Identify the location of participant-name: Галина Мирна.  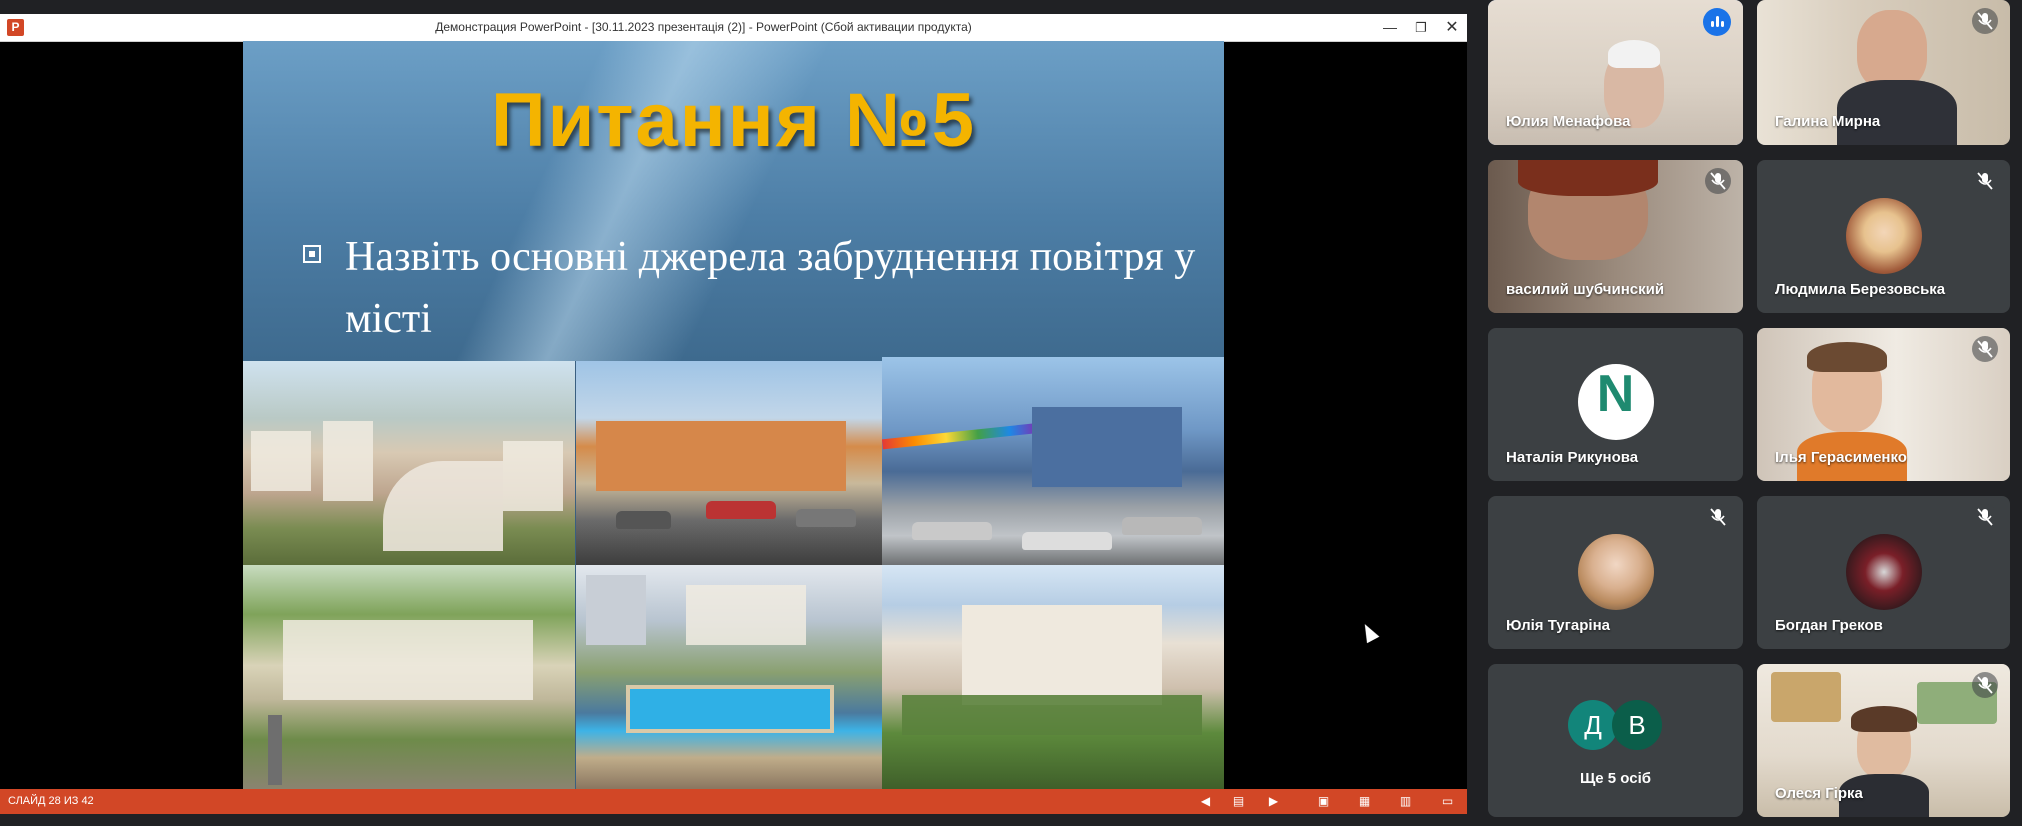
(1828, 121).